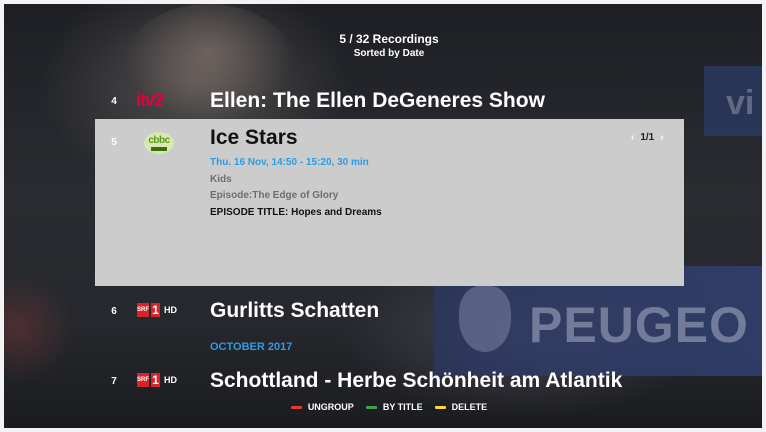 This screenshot has height=432, width=766. I want to click on hint-label: BY TITLE, so click(402, 407).